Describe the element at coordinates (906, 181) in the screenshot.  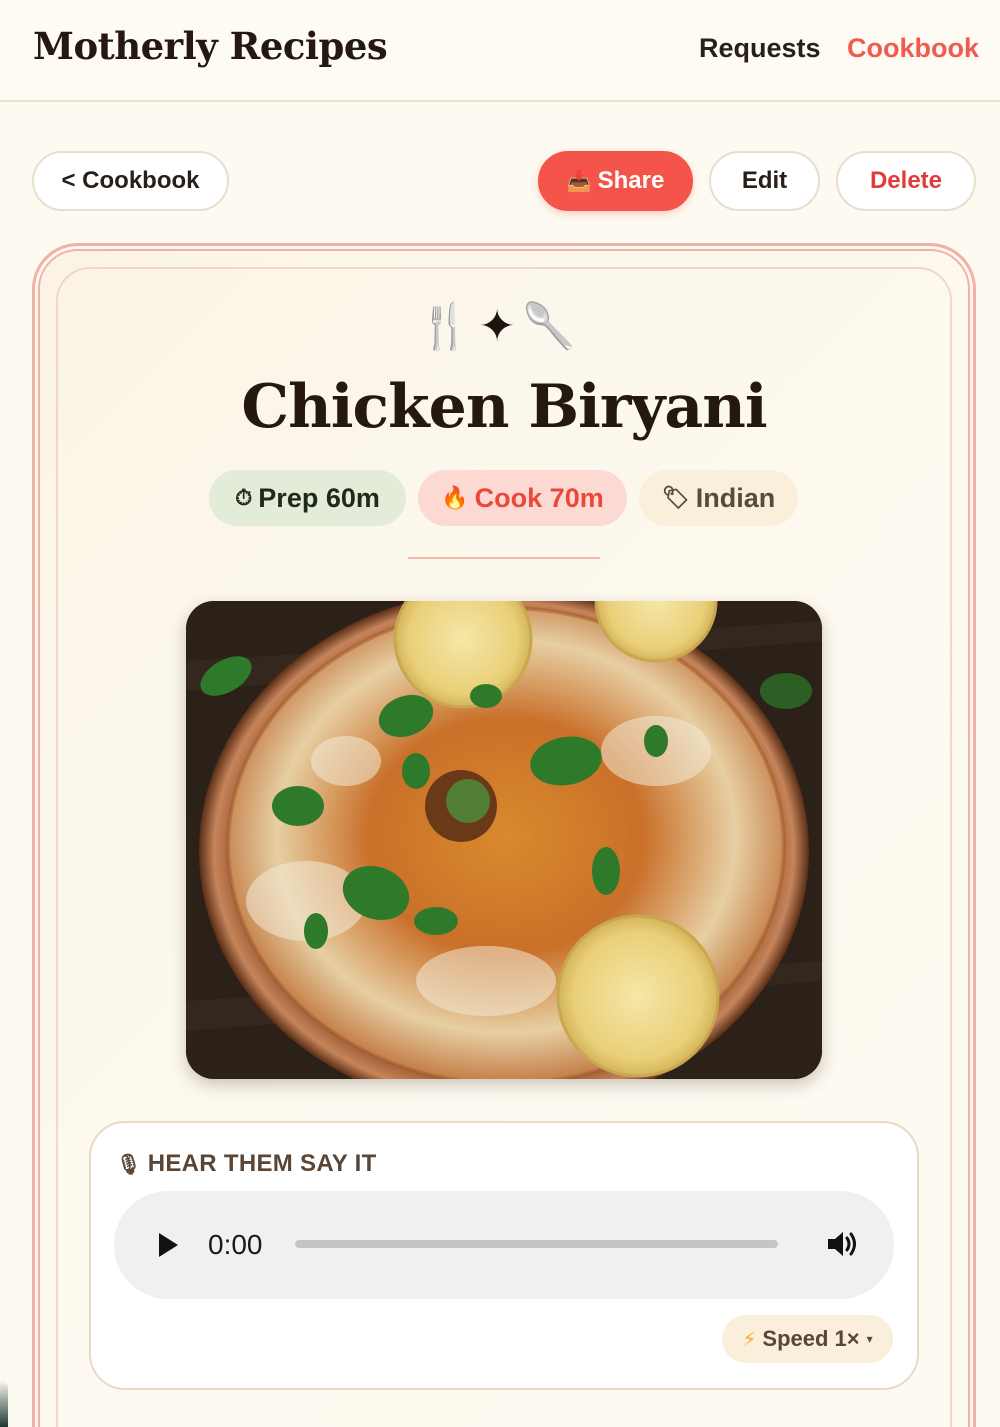
I see `delete-button: Delete` at that location.